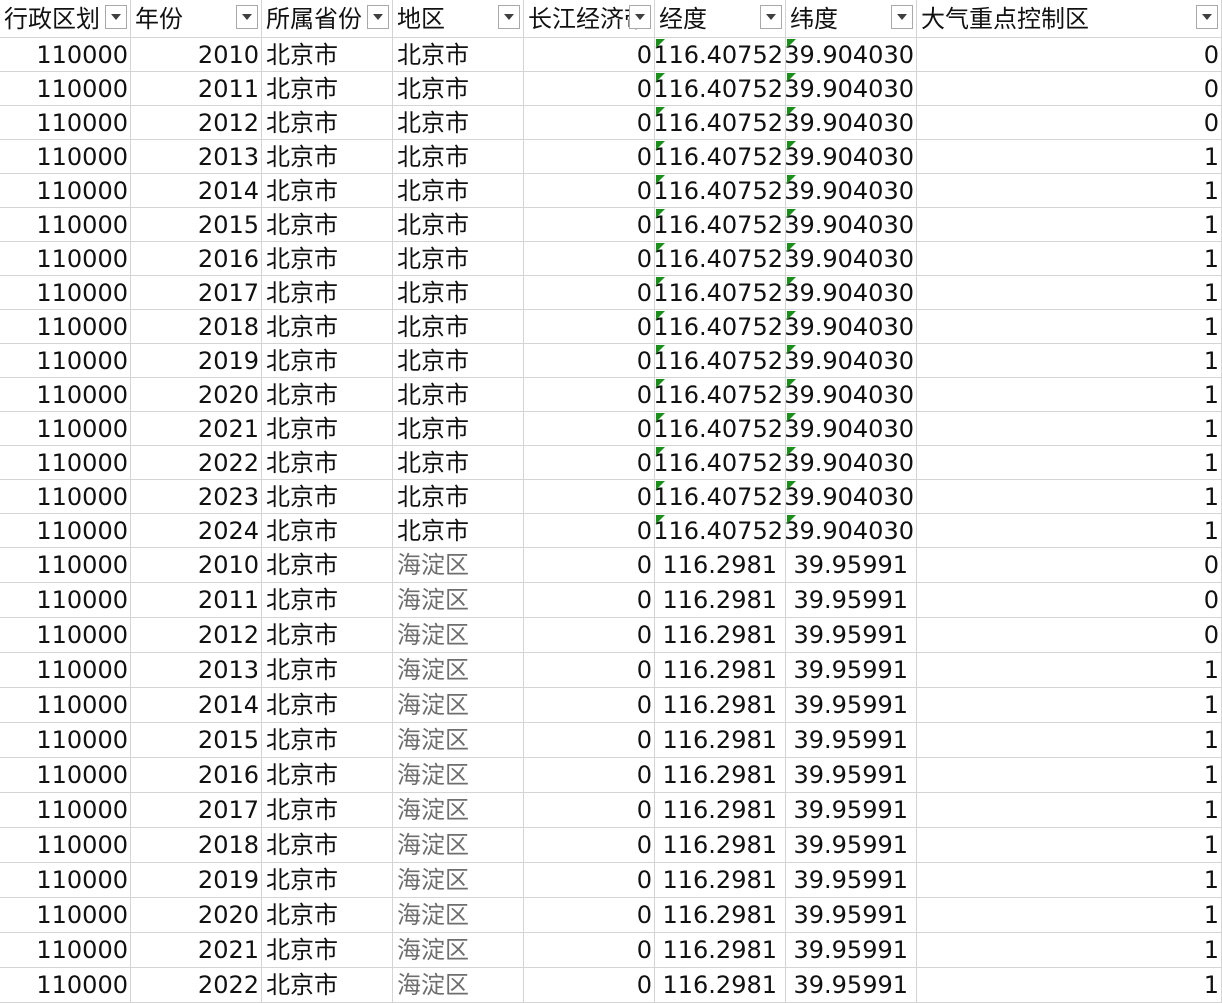 This screenshot has height=1003, width=1222. I want to click on header-cell-air: 大气重点控制区, so click(1069, 19).